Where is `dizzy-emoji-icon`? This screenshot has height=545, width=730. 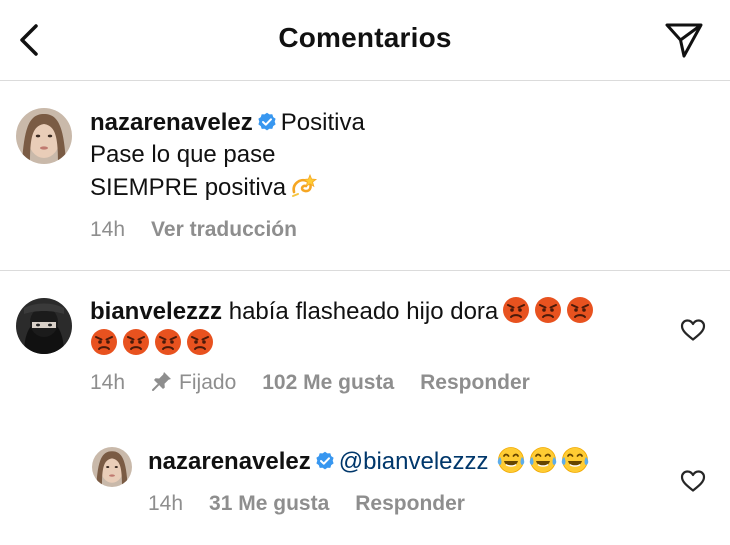 dizzy-emoji-icon is located at coordinates (304, 186).